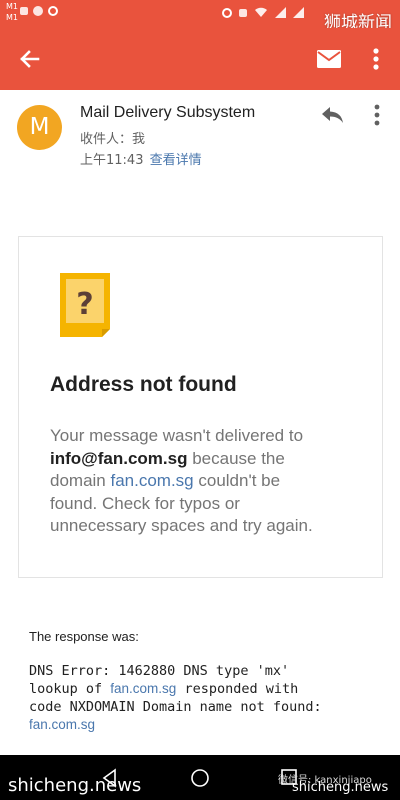 The width and height of the screenshot is (400, 800). I want to click on app-toolbar, so click(200, 59).